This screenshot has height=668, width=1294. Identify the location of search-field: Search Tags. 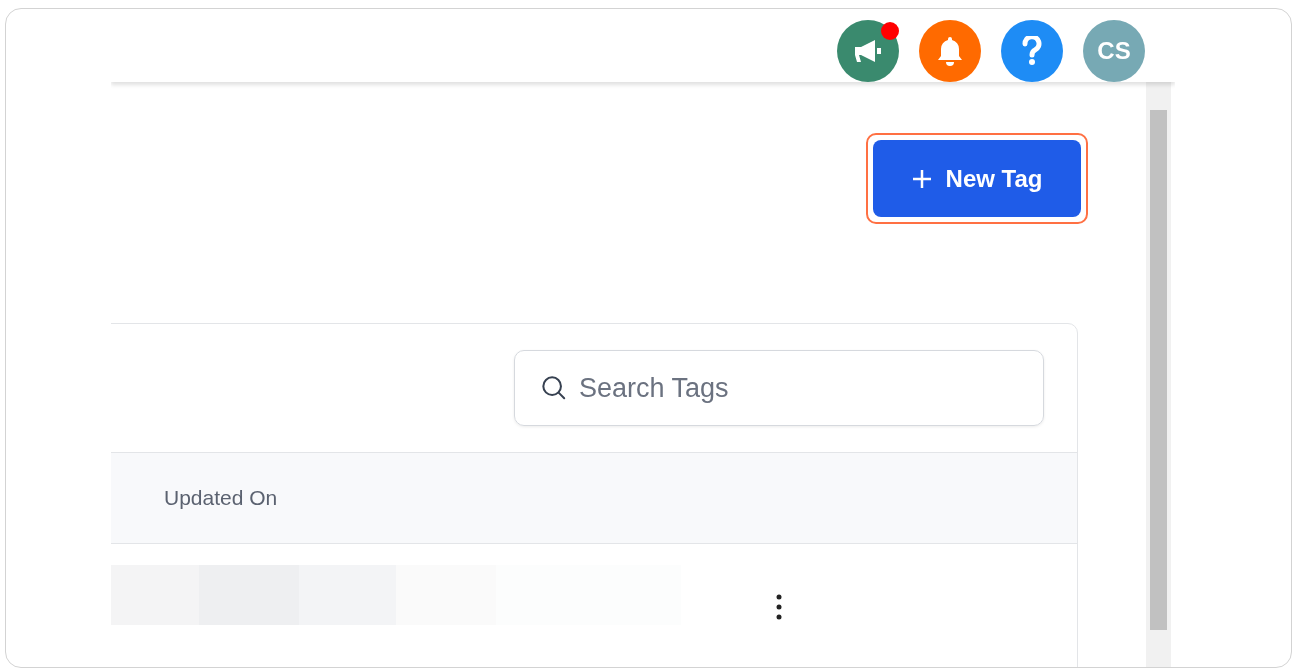
(779, 388).